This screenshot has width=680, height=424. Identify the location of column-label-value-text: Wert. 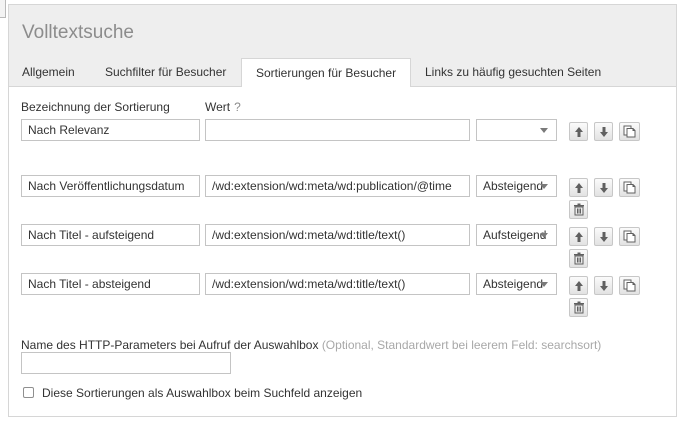
(218, 107).